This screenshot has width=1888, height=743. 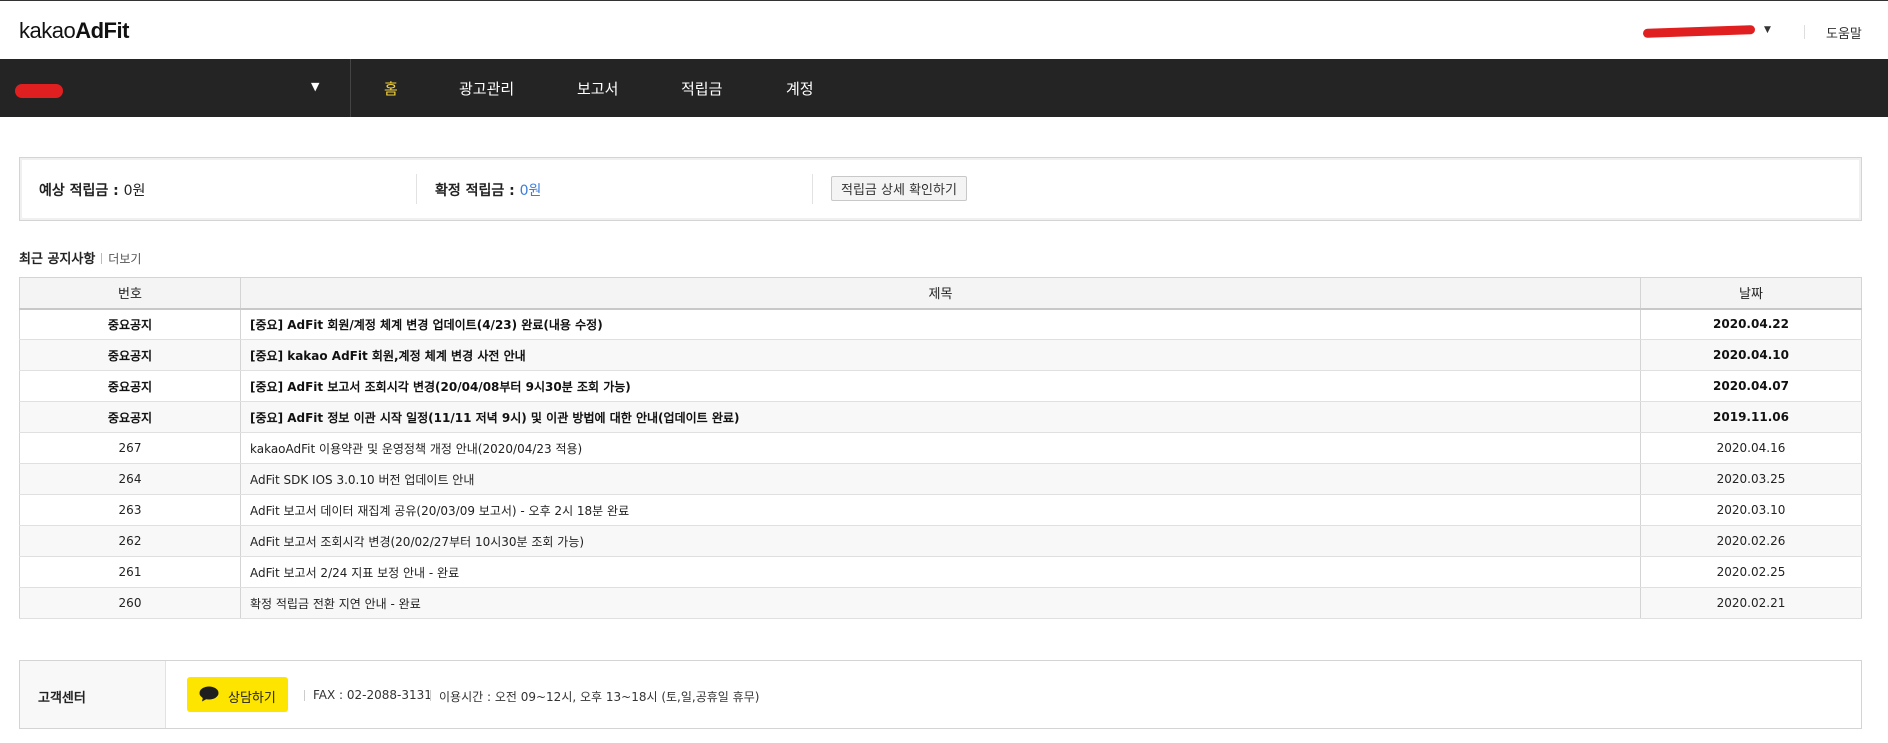 I want to click on logo-adfit-text: AdFit, so click(x=102, y=30).